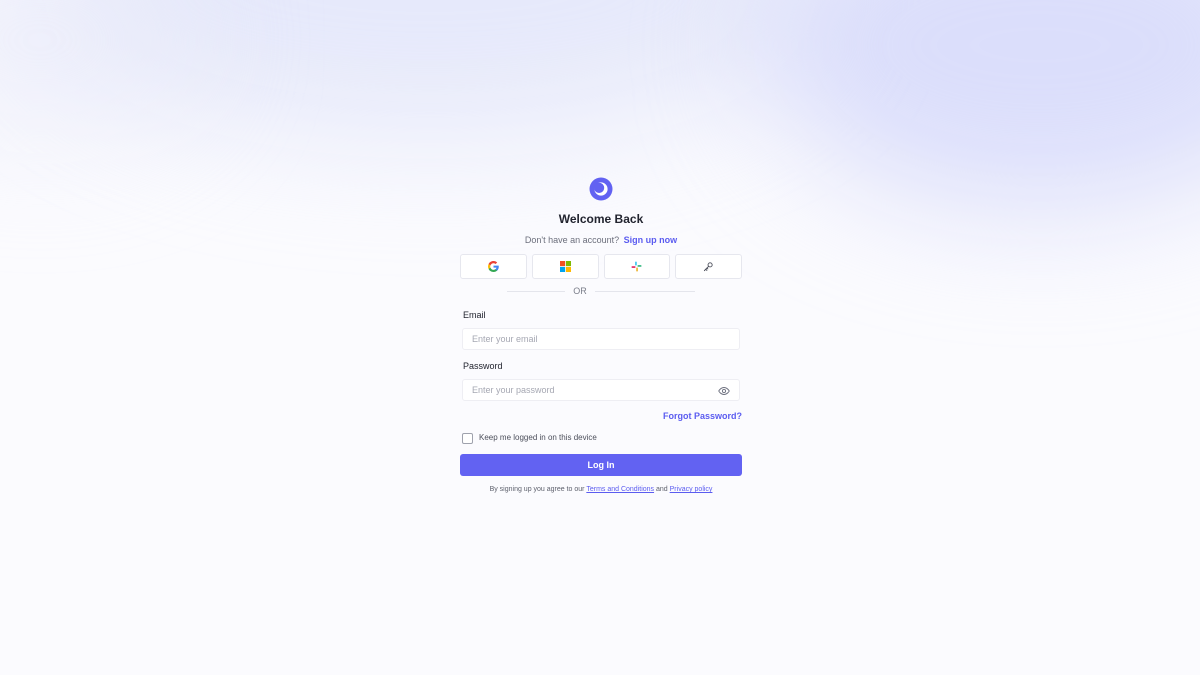 This screenshot has width=1200, height=675. I want to click on terms-prefix: By signing up you agree to our, so click(537, 489).